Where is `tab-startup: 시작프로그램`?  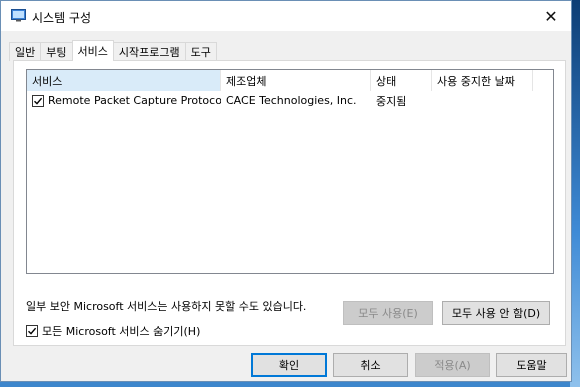 tab-startup: 시작프로그램 is located at coordinates (149, 51).